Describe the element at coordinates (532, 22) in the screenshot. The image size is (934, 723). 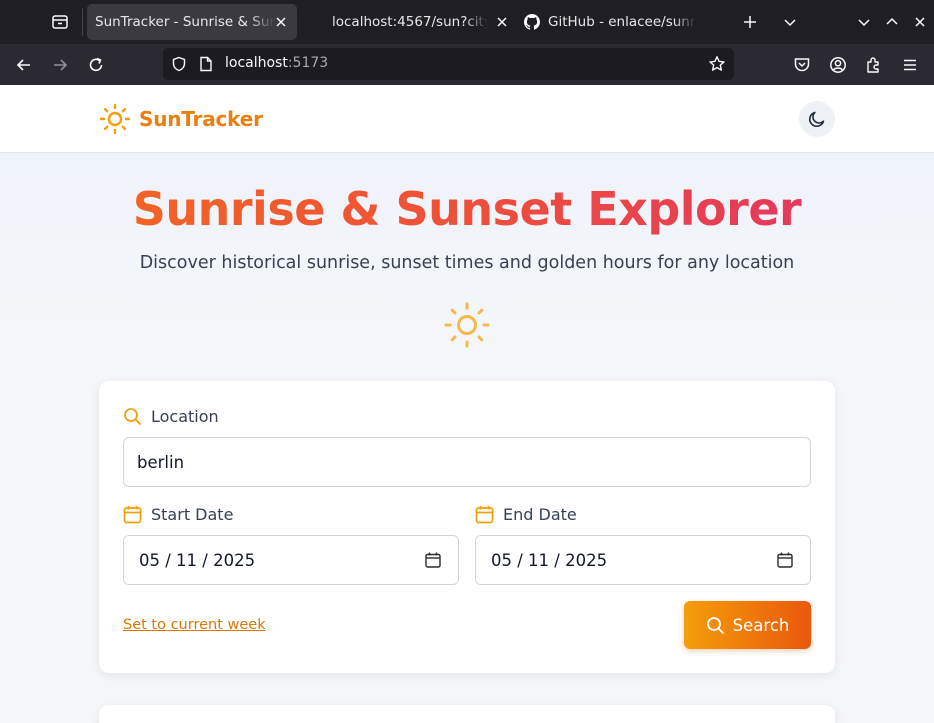
I see `github-icon` at that location.